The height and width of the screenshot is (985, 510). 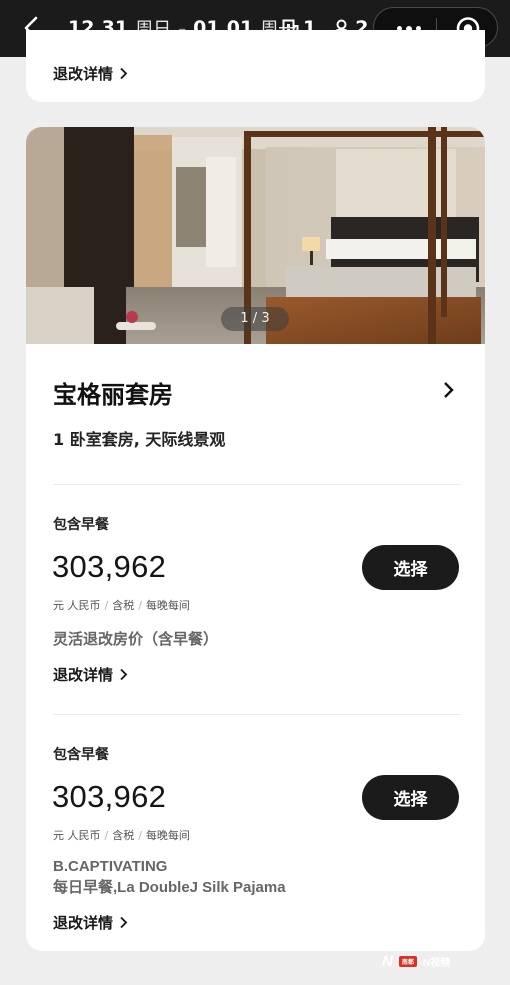 I want to click on watermark: N 南都 N视频, so click(x=416, y=961).